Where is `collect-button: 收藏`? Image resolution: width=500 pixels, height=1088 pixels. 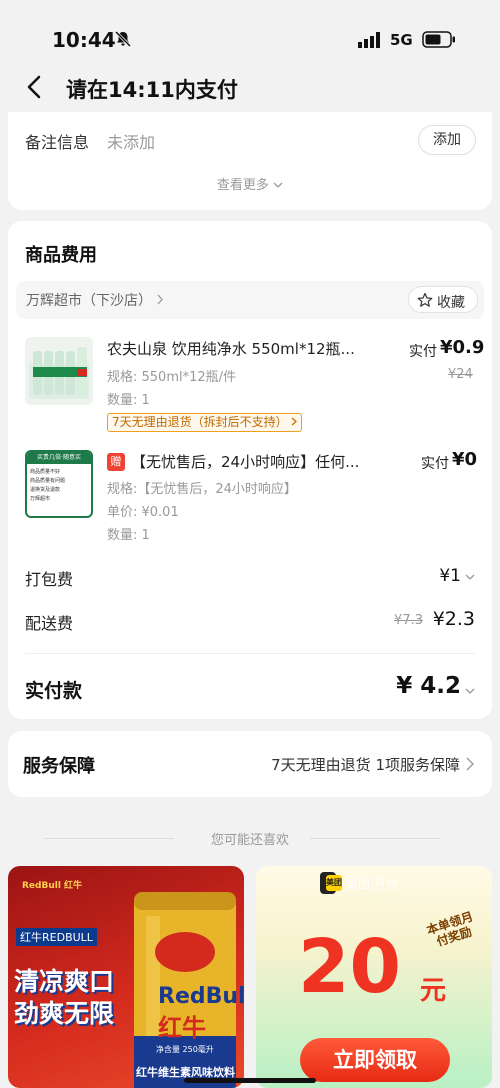
collect-button: 收藏 is located at coordinates (443, 299).